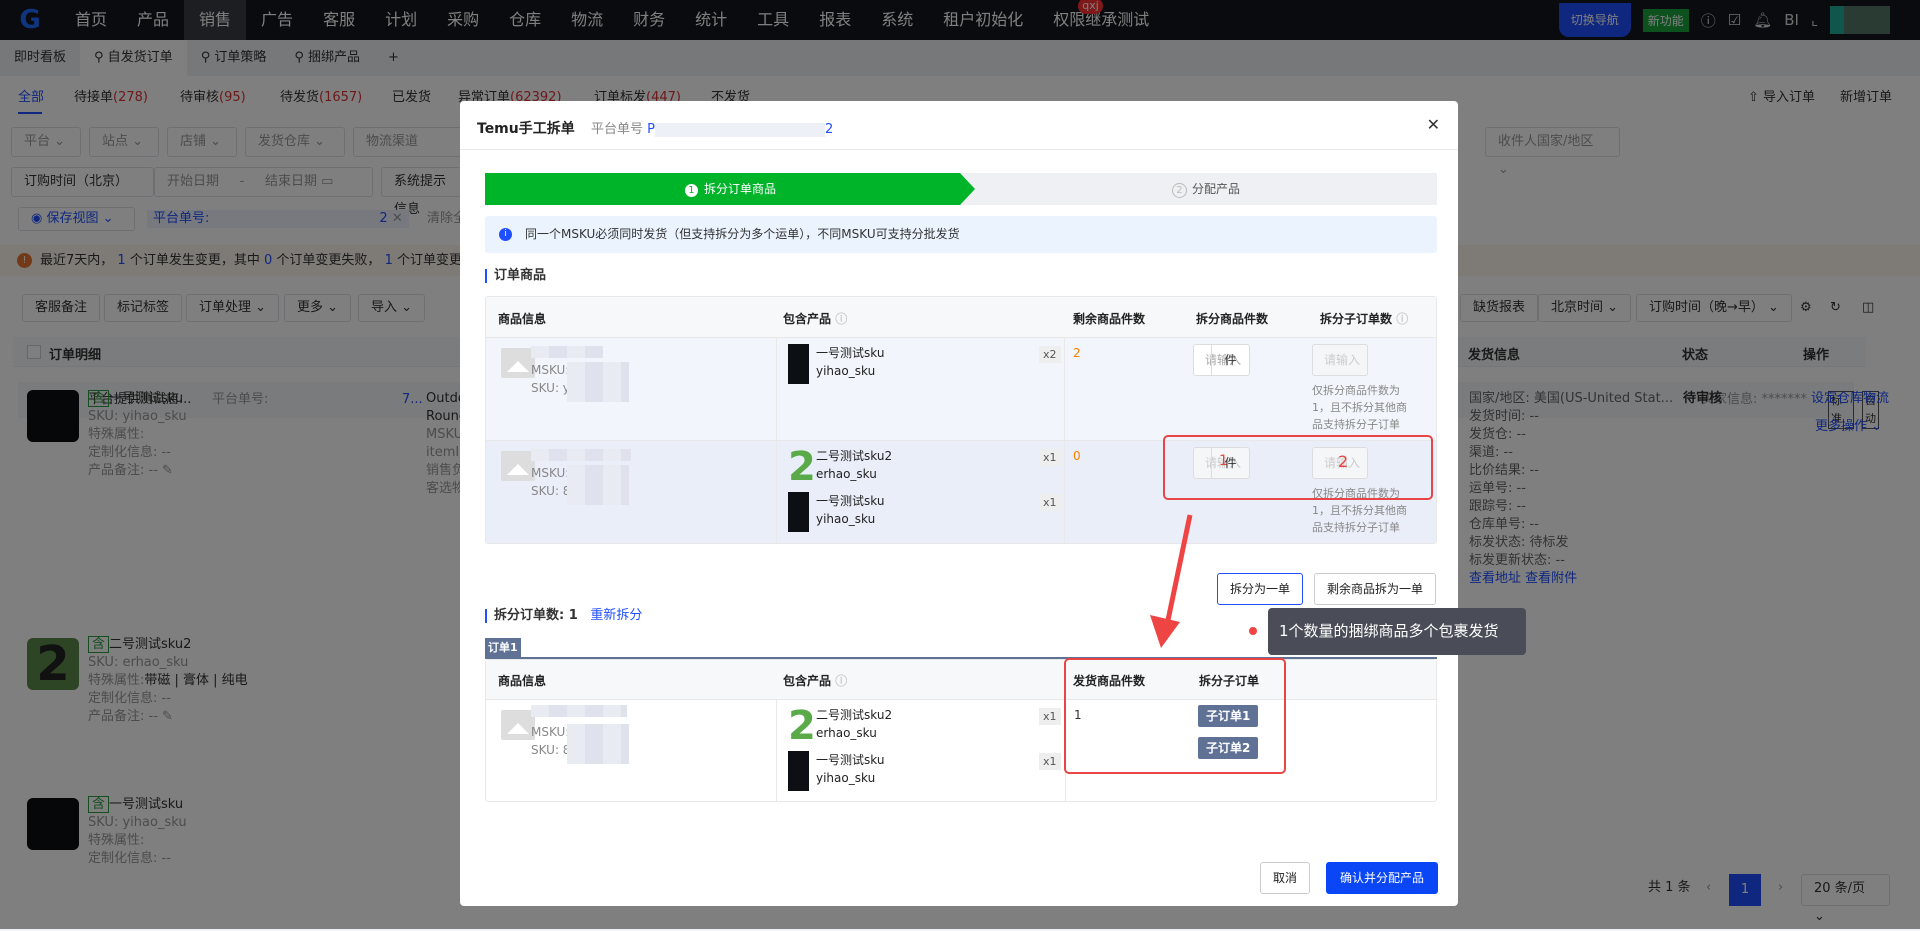  I want to click on cancel-button: 取消, so click(1285, 878).